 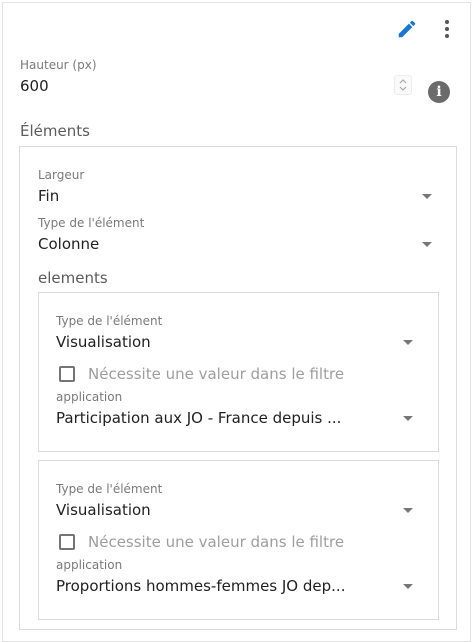 What do you see at coordinates (48, 196) in the screenshot?
I see `width-select: Fin` at bounding box center [48, 196].